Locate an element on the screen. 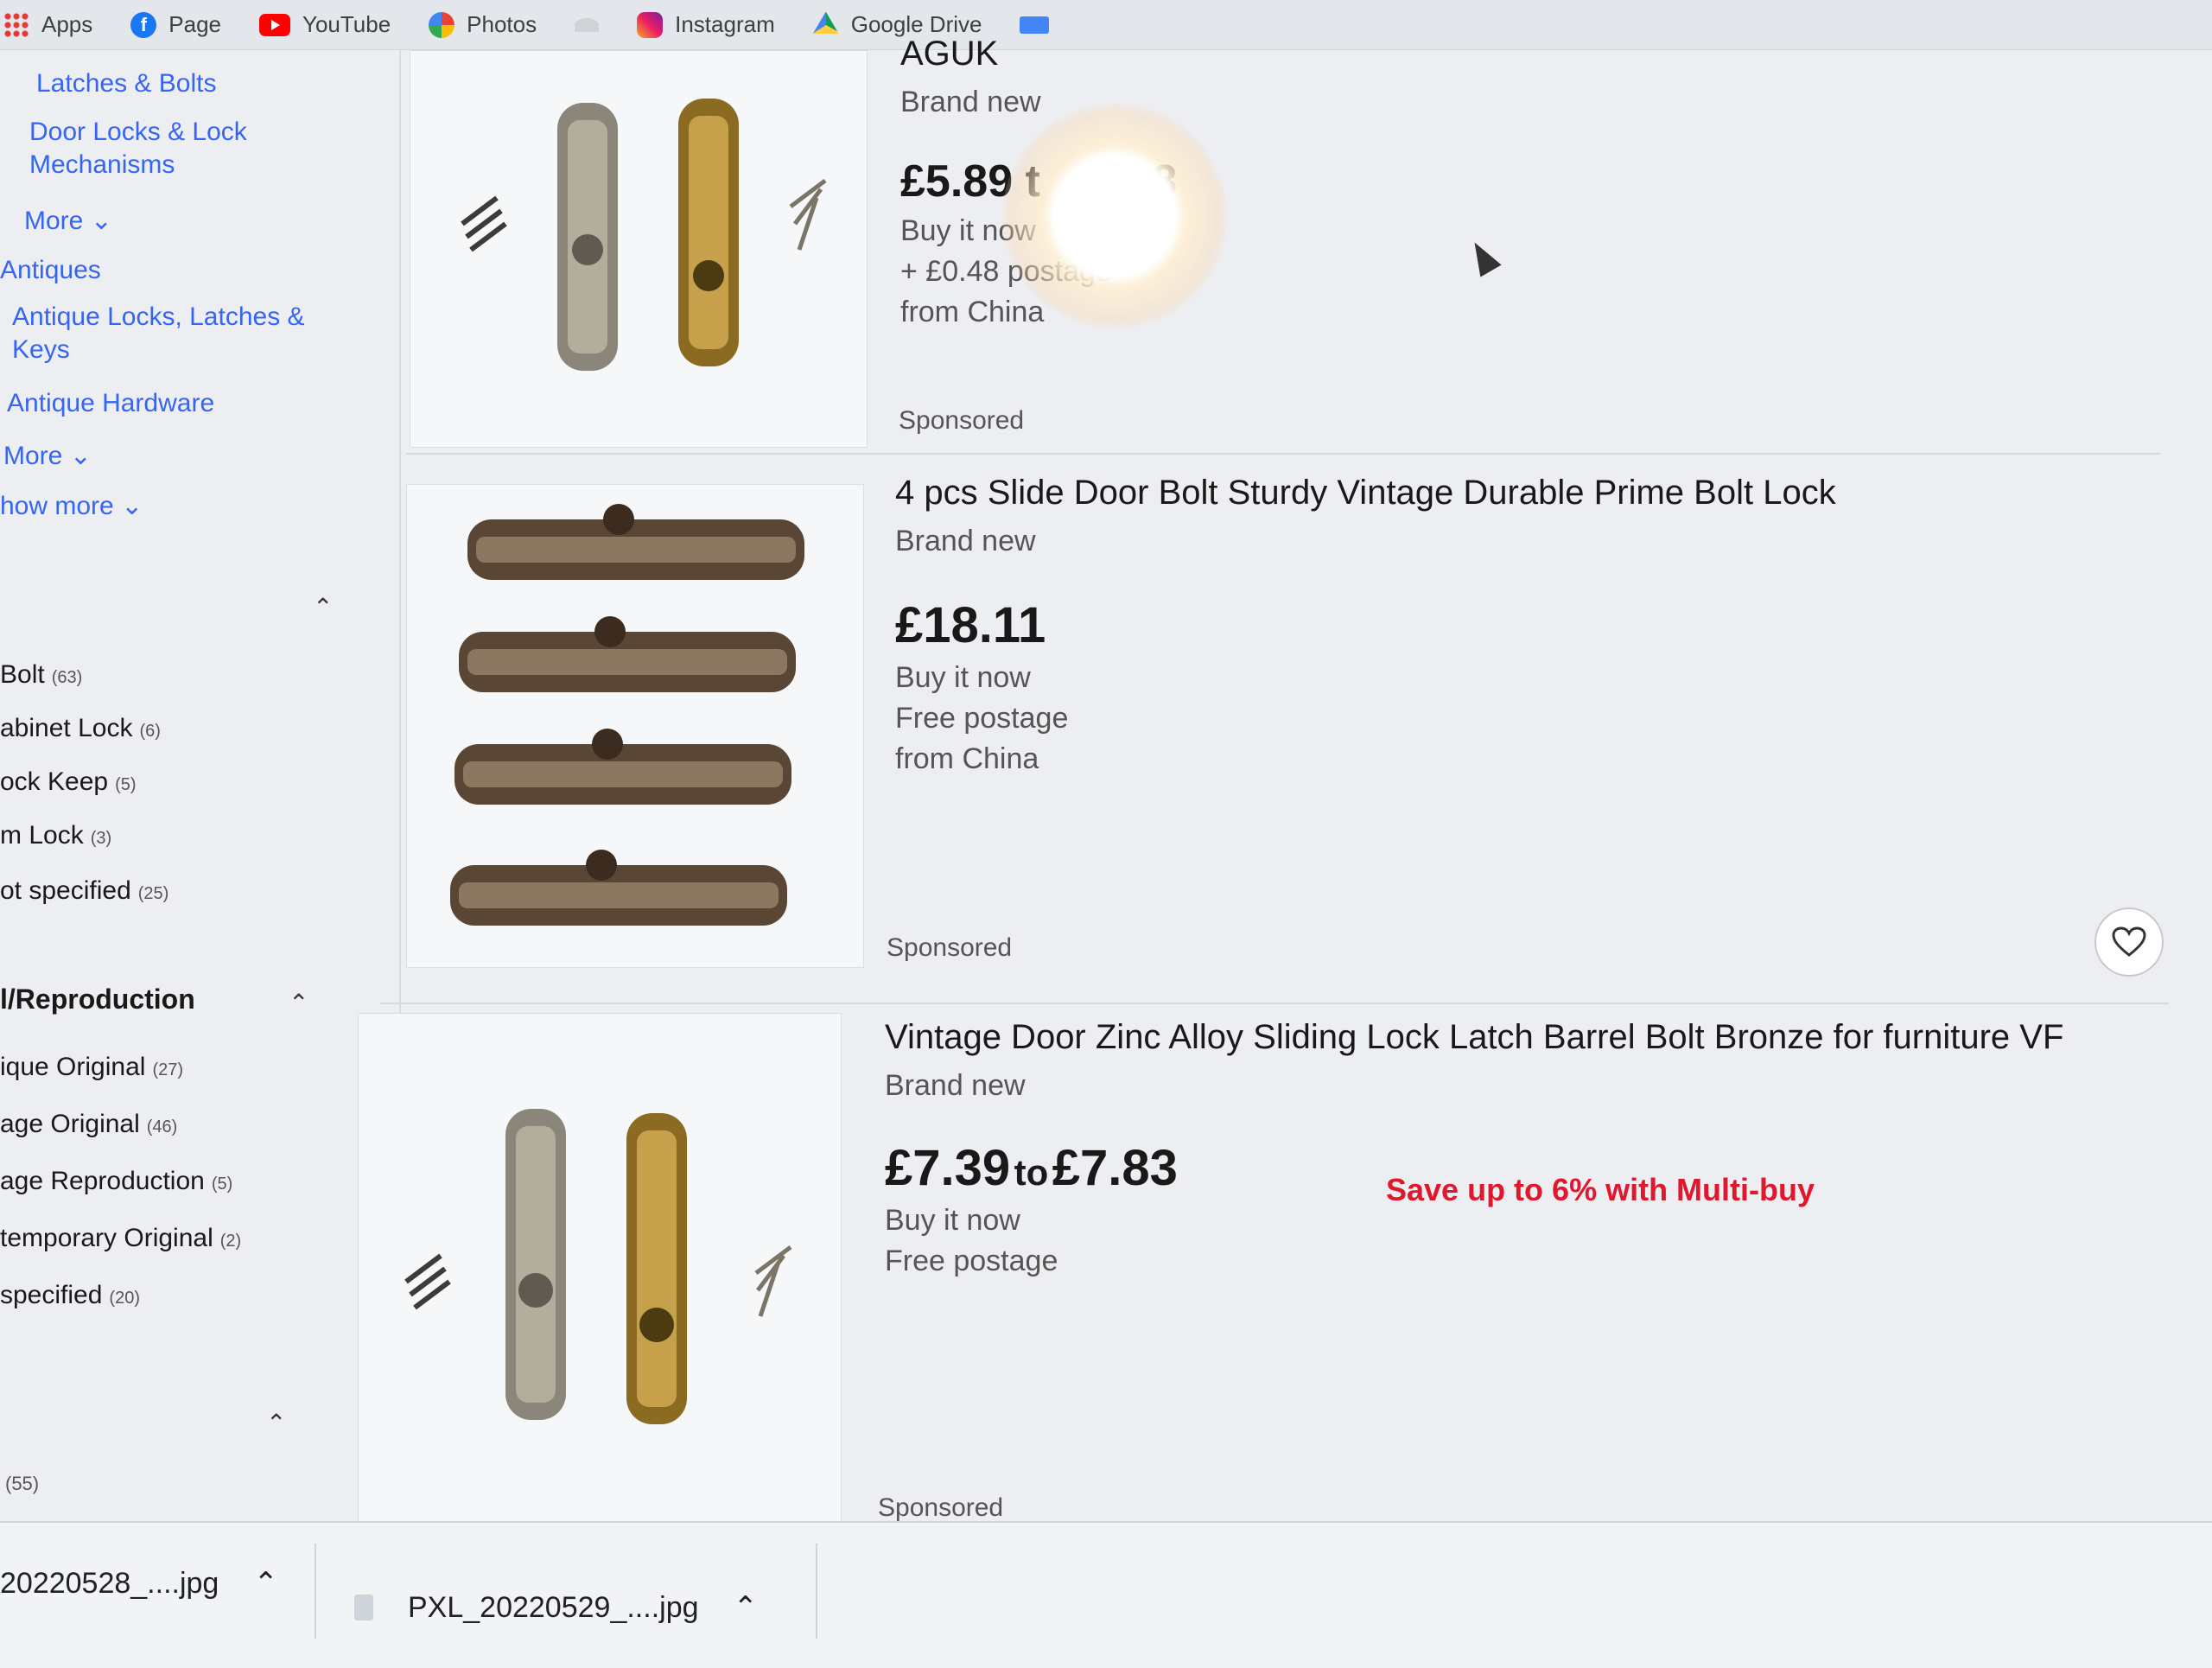  filter-type-item: m Lock (3) is located at coordinates (55, 835).